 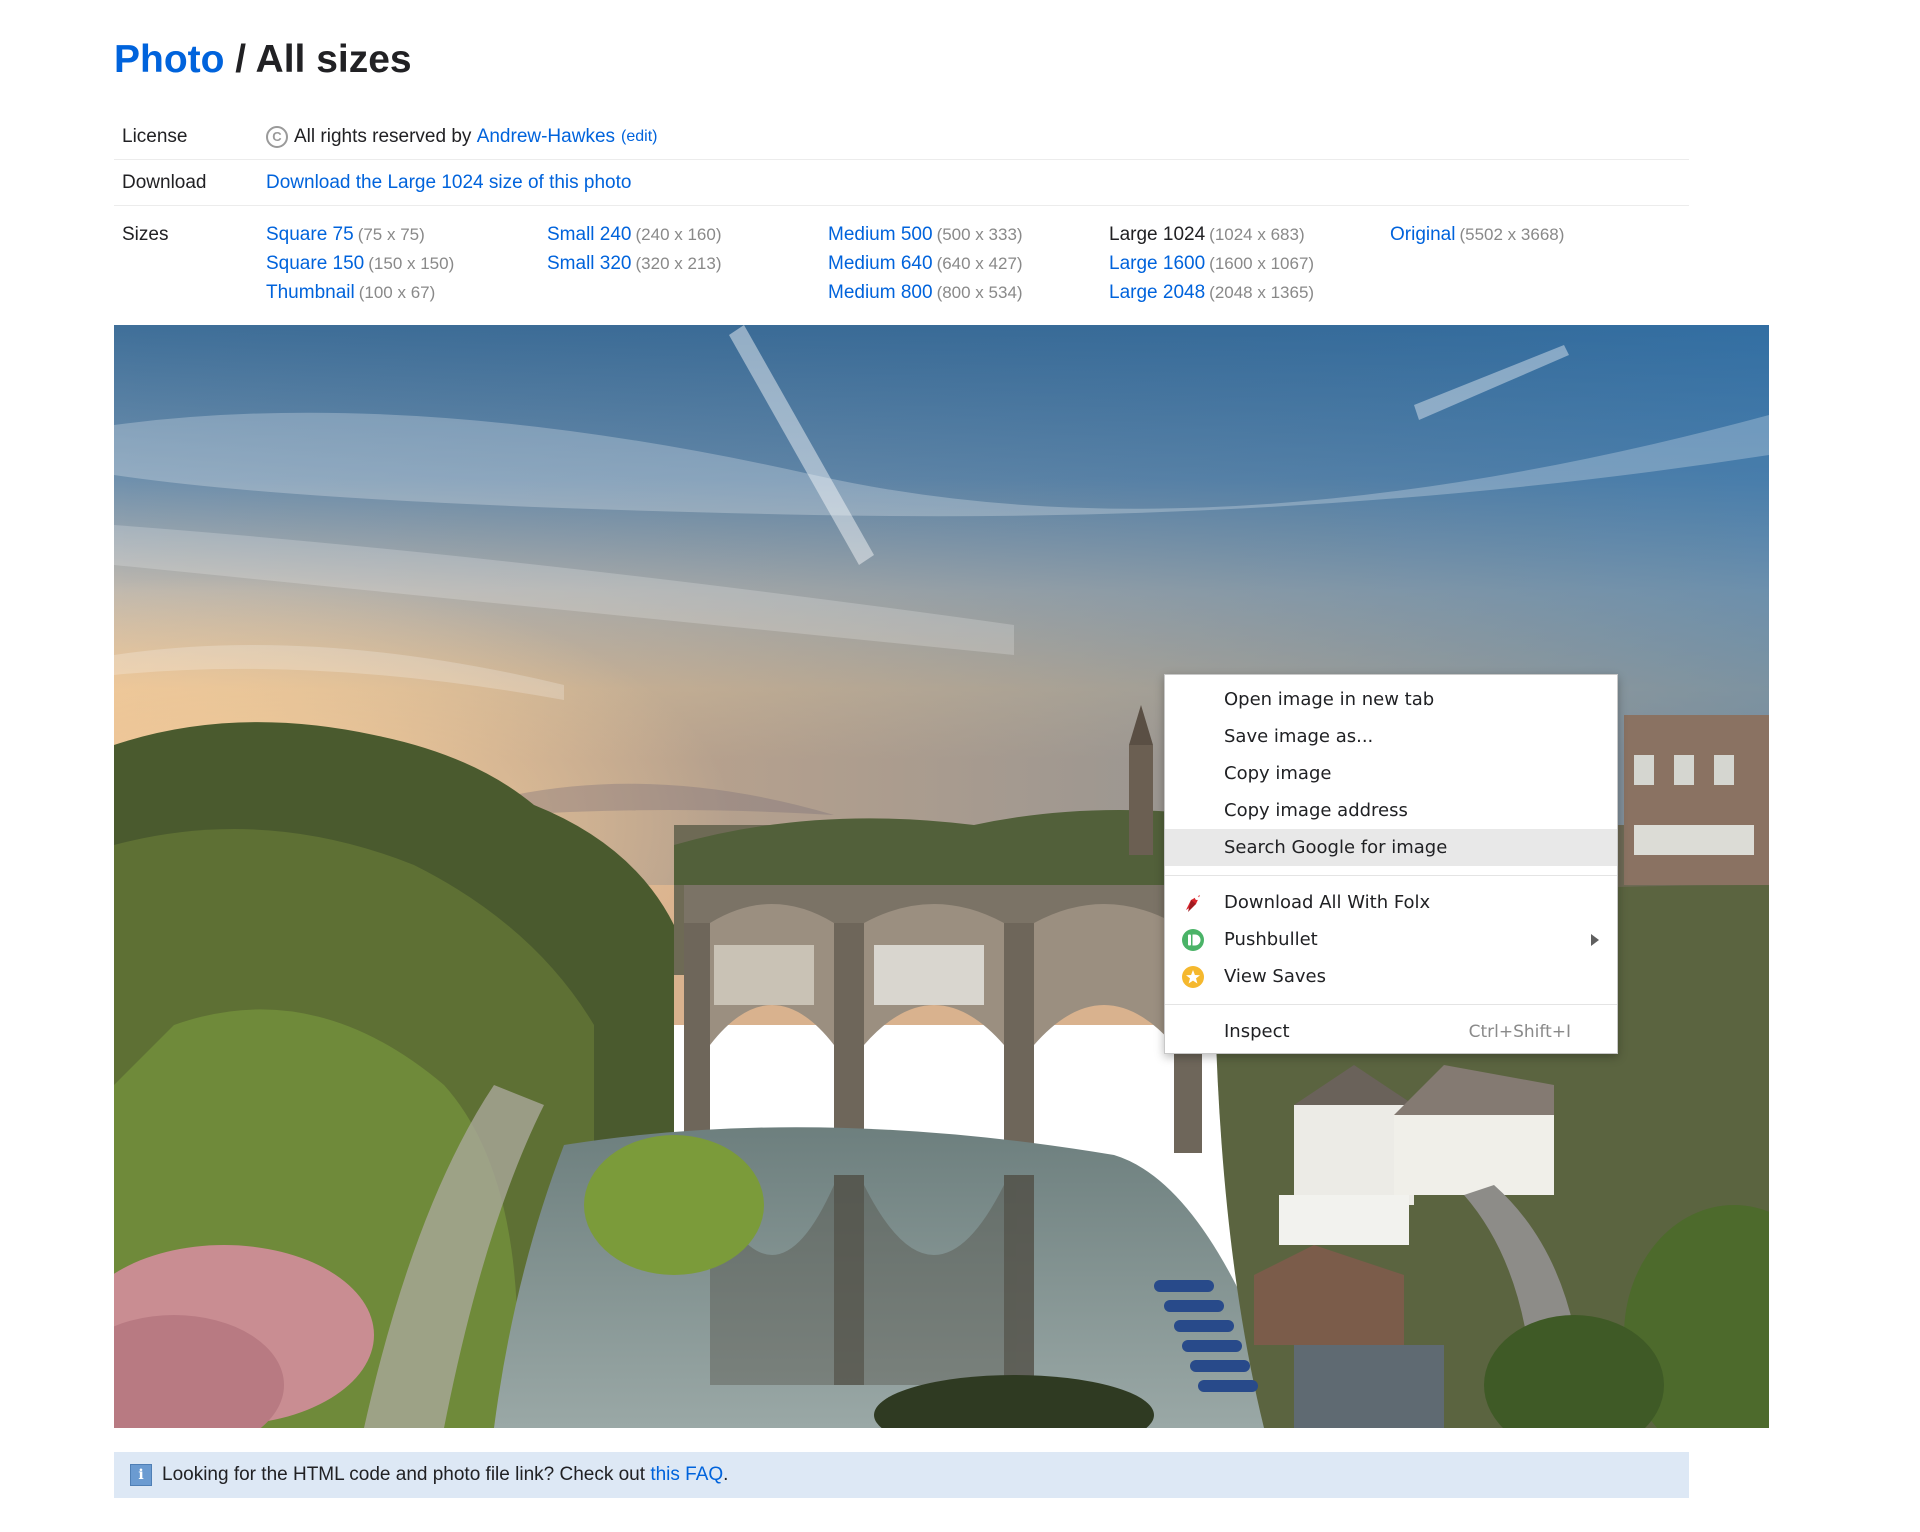 I want to click on inspect-shortcut: Ctrl+Shift+I, so click(x=1519, y=1031).